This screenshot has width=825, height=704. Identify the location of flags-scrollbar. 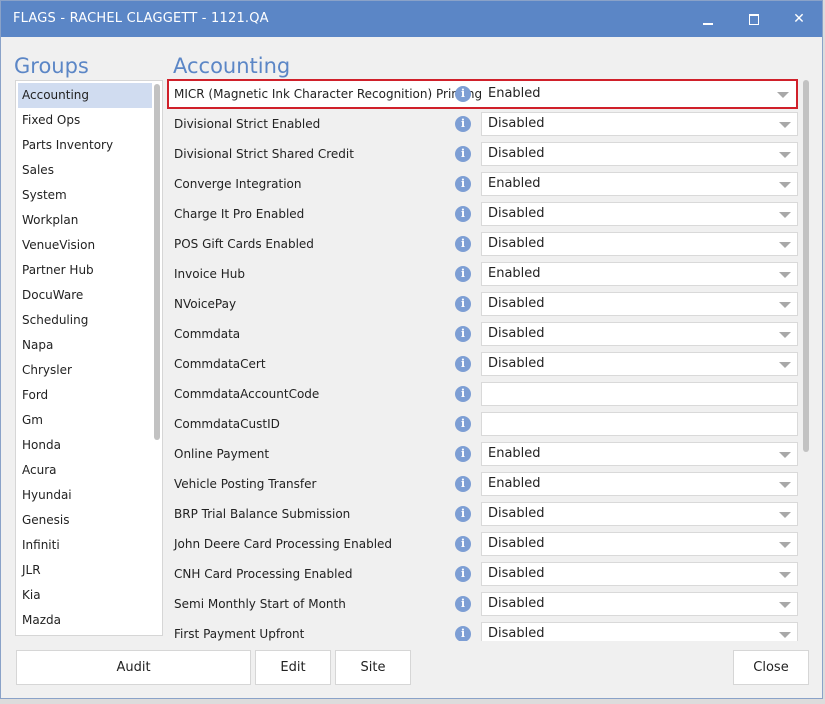
(806, 266).